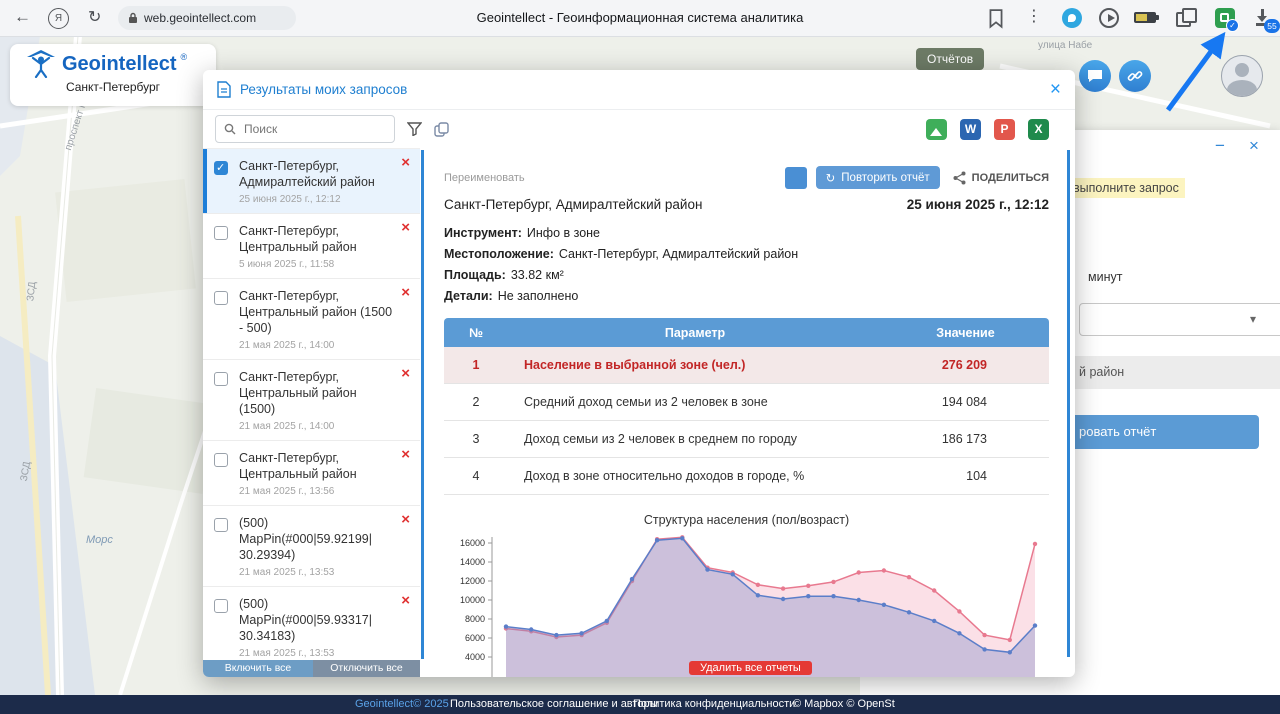 The width and height of the screenshot is (1280, 714). What do you see at coordinates (538, 296) in the screenshot?
I see `field-value: Не заполнено` at bounding box center [538, 296].